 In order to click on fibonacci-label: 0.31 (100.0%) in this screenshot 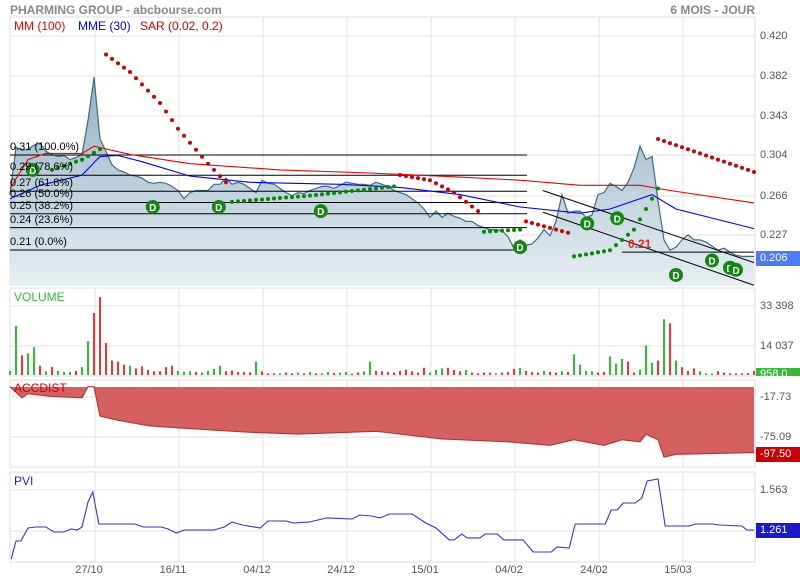, I will do `click(45, 146)`.